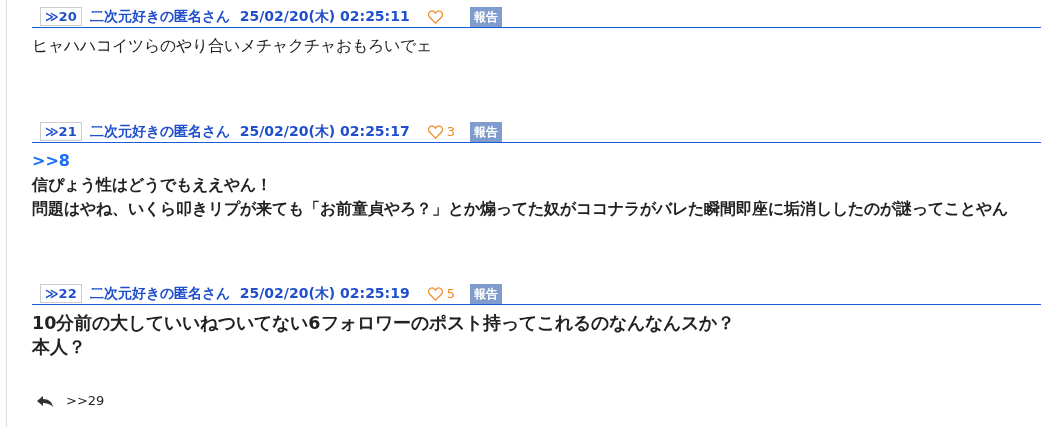  I want to click on reply-icon, so click(46, 400).